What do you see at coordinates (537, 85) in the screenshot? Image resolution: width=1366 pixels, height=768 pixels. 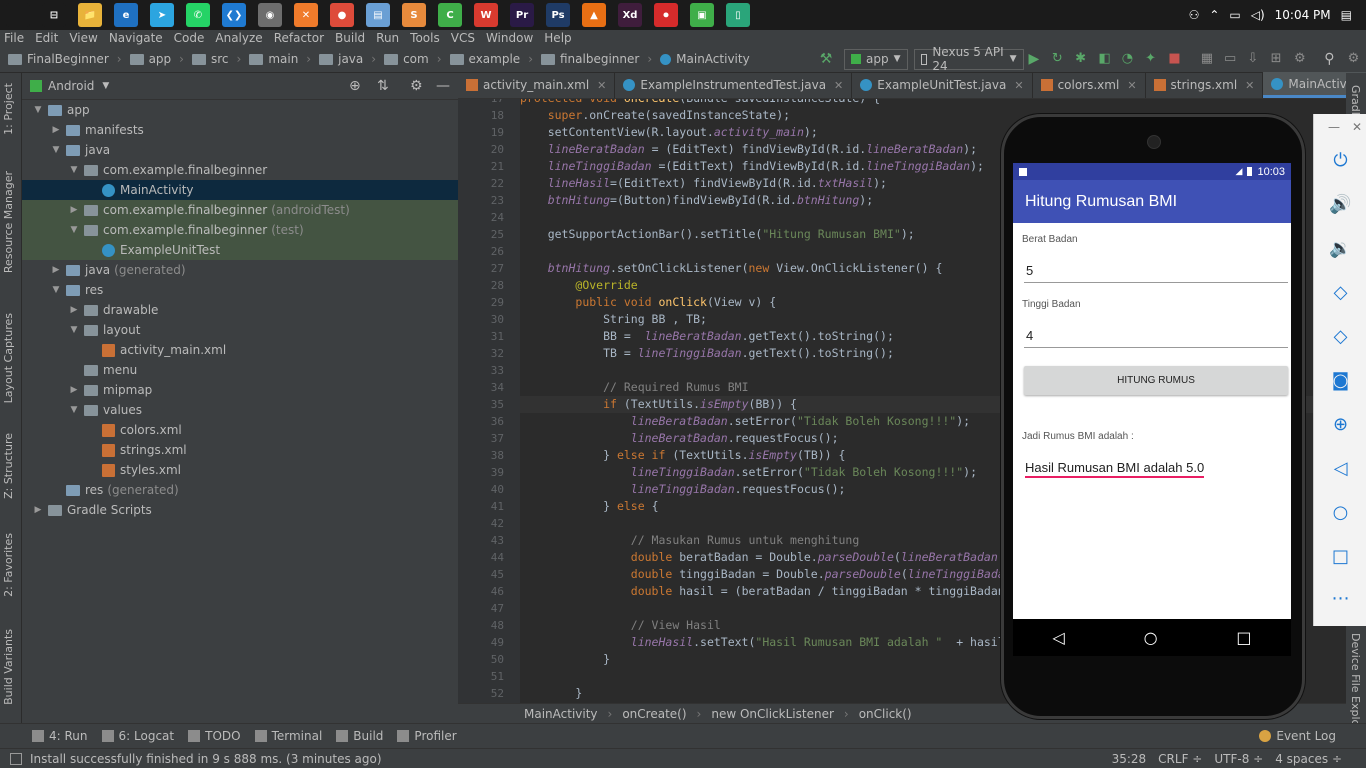 I see `editor-tab: activity_main.xml ✕` at bounding box center [537, 85].